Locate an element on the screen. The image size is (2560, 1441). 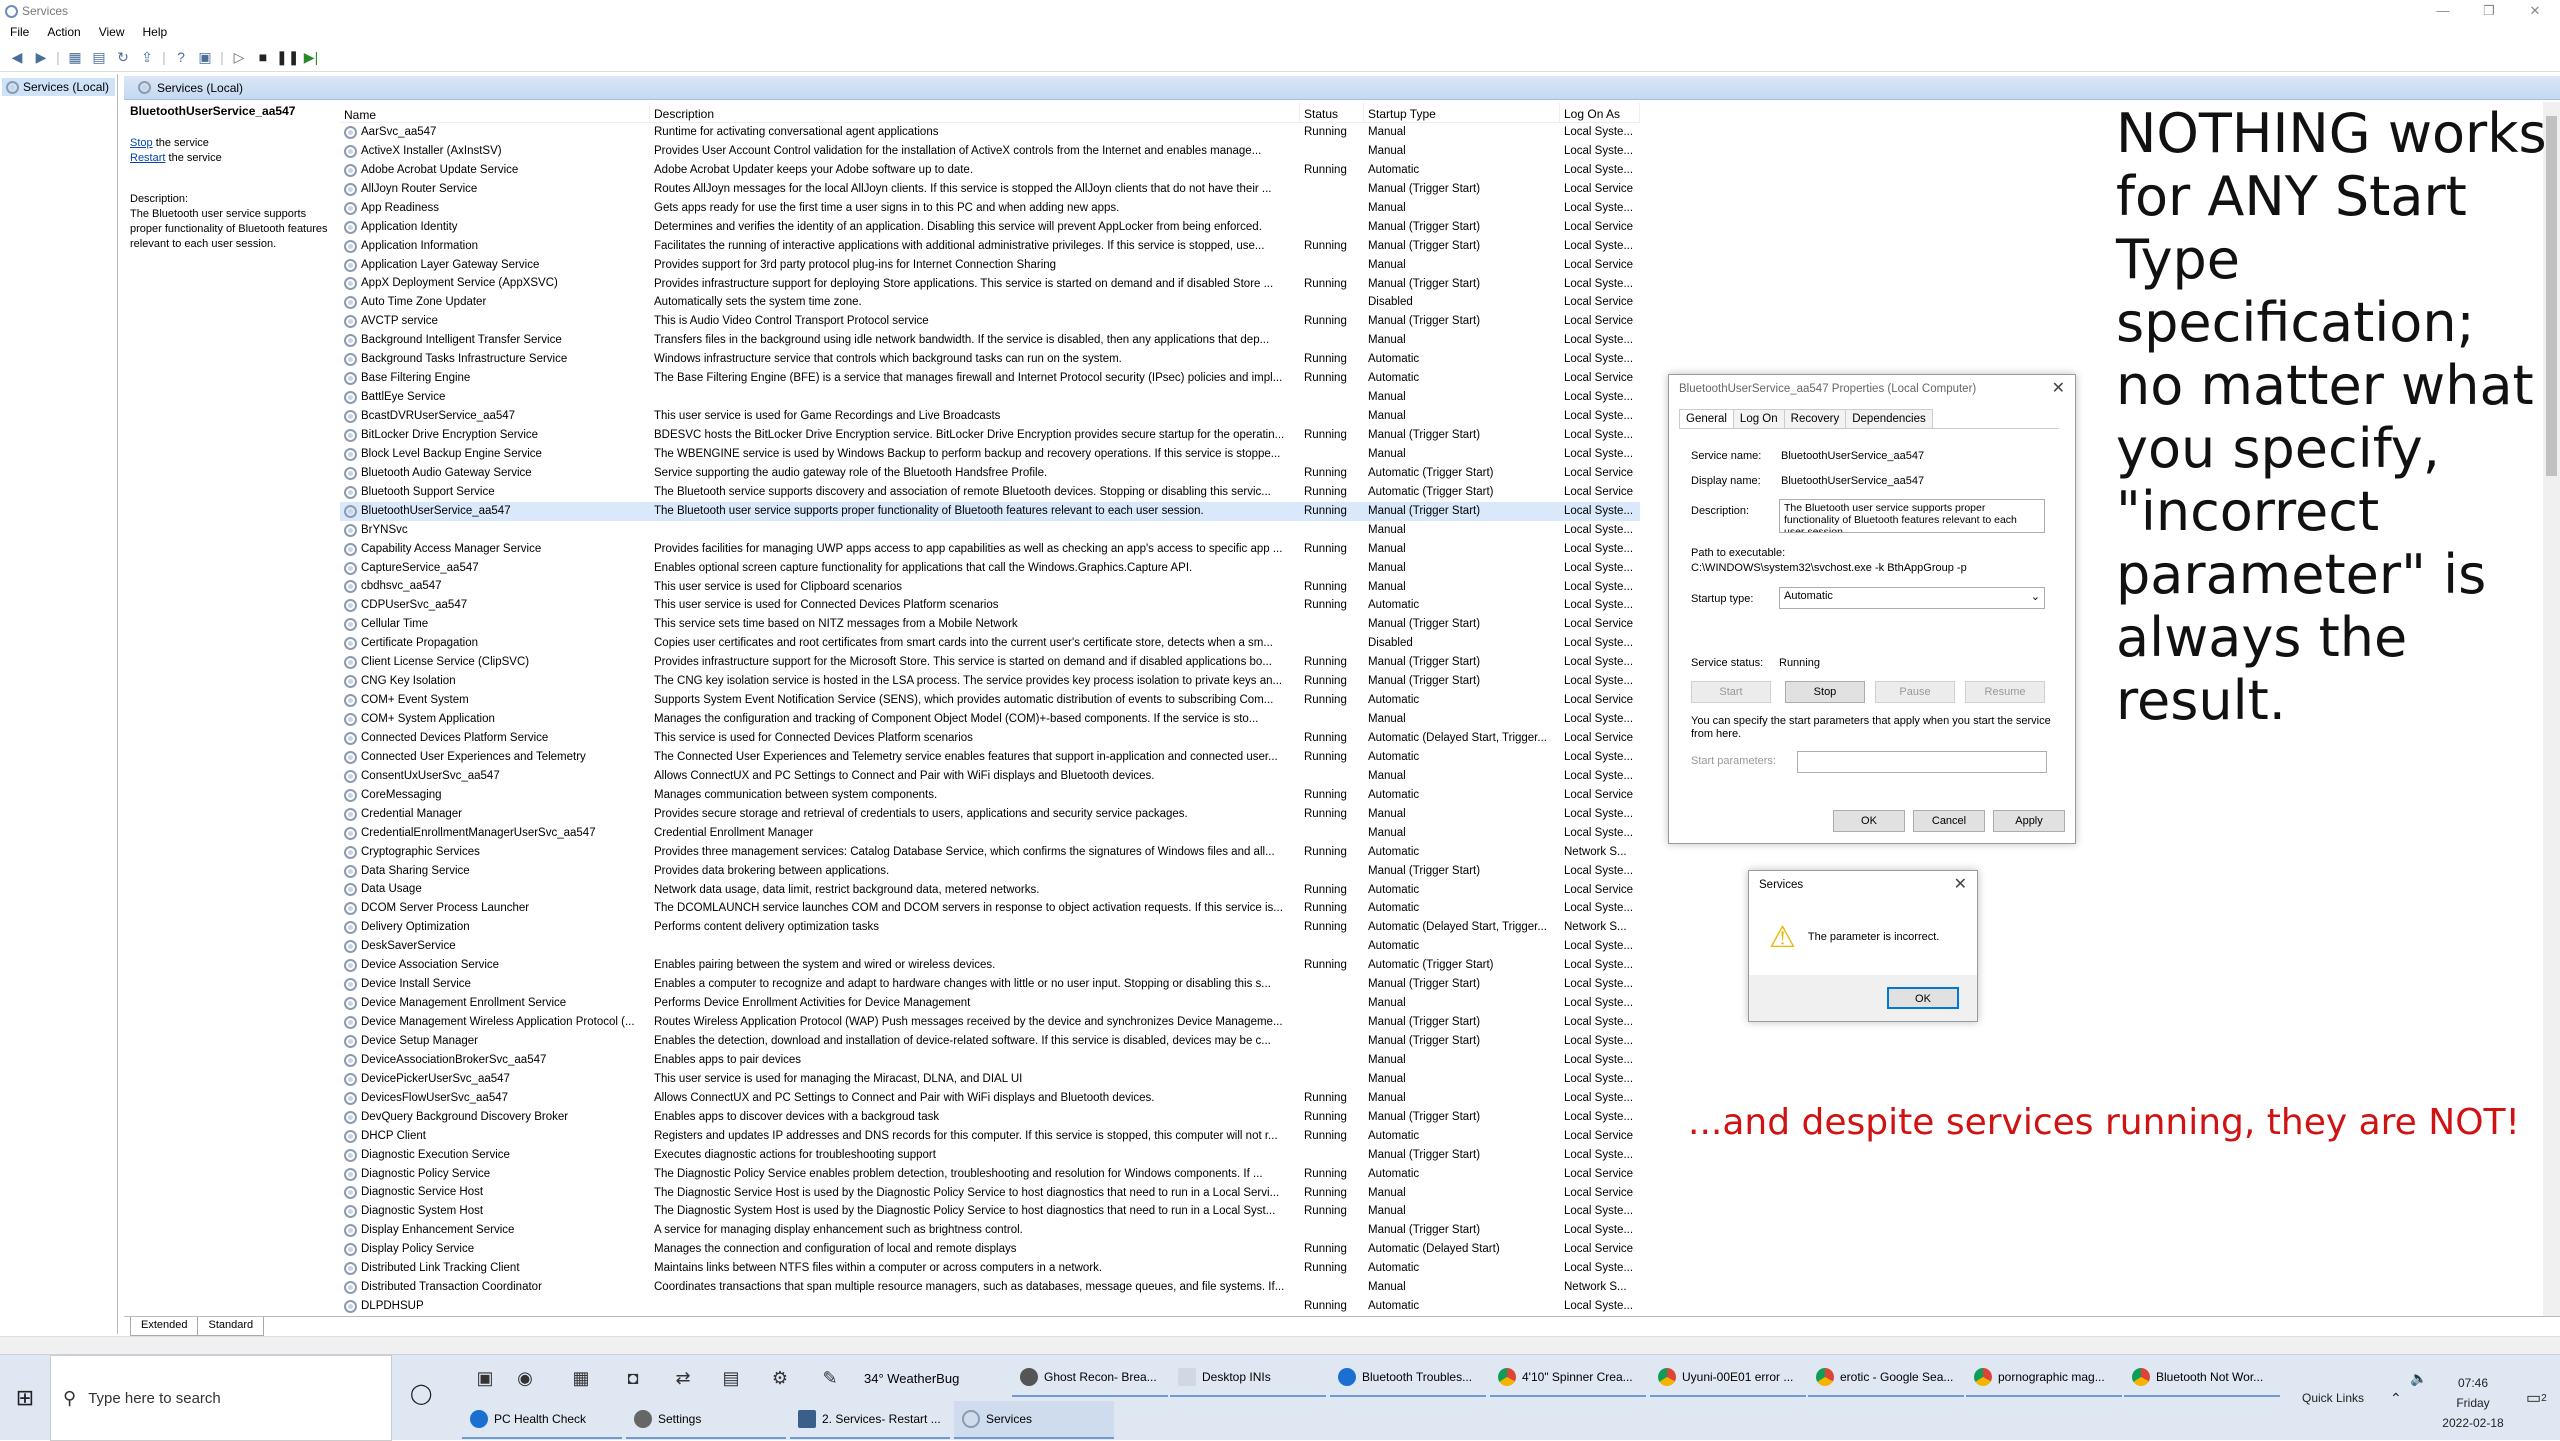
tab-dependencies: Dependencies is located at coordinates (1889, 418).